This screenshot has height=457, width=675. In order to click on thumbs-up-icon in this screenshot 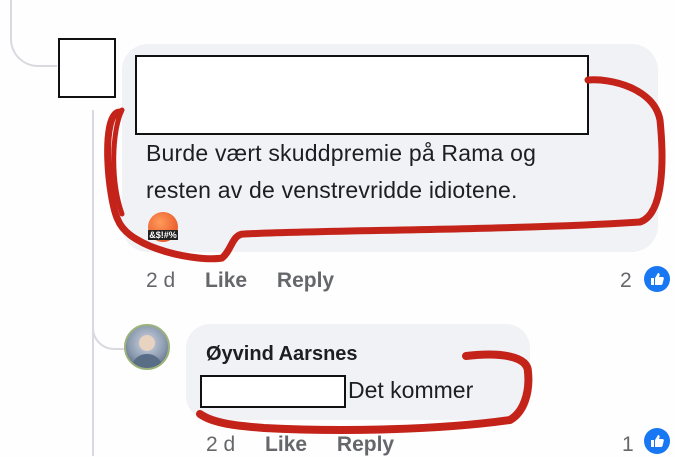, I will do `click(657, 441)`.